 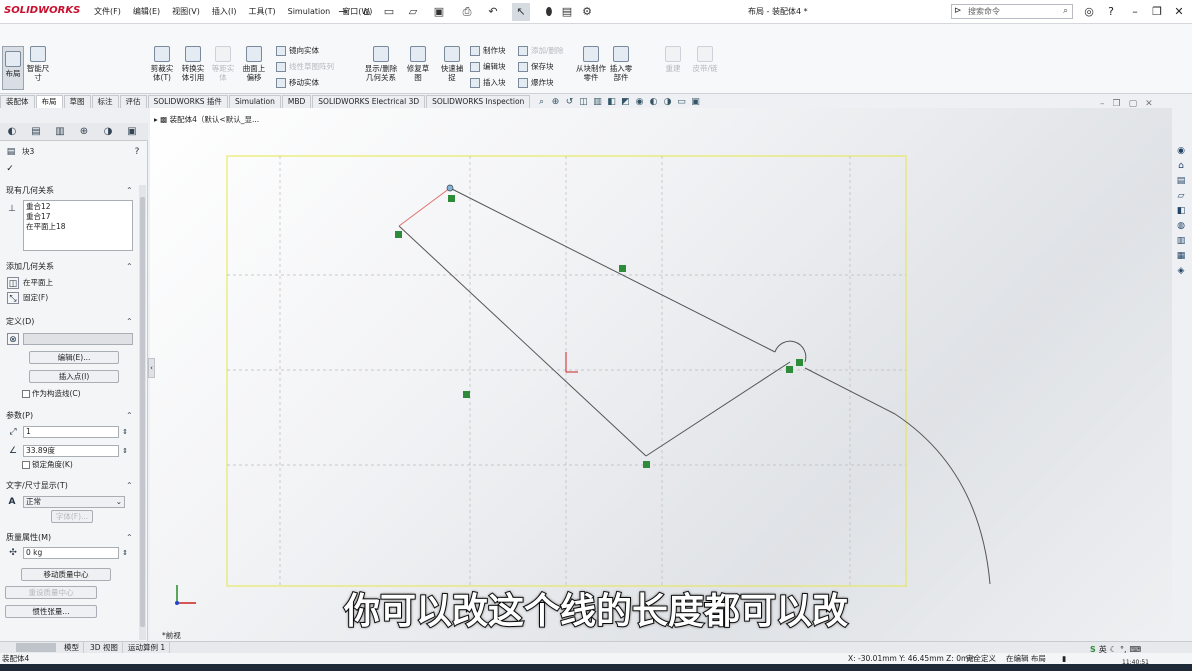 I want to click on sogou-s-icon: S, so click(x=1093, y=650).